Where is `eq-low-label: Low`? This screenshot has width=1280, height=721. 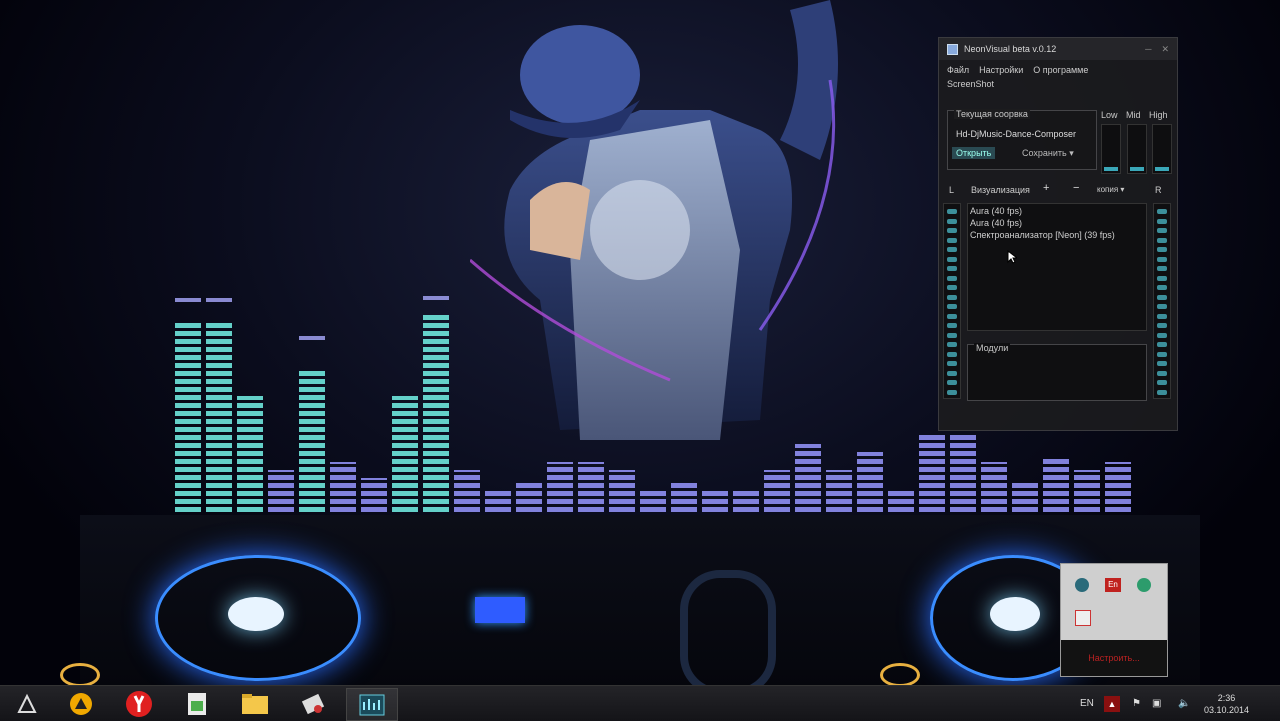 eq-low-label: Low is located at coordinates (1109, 115).